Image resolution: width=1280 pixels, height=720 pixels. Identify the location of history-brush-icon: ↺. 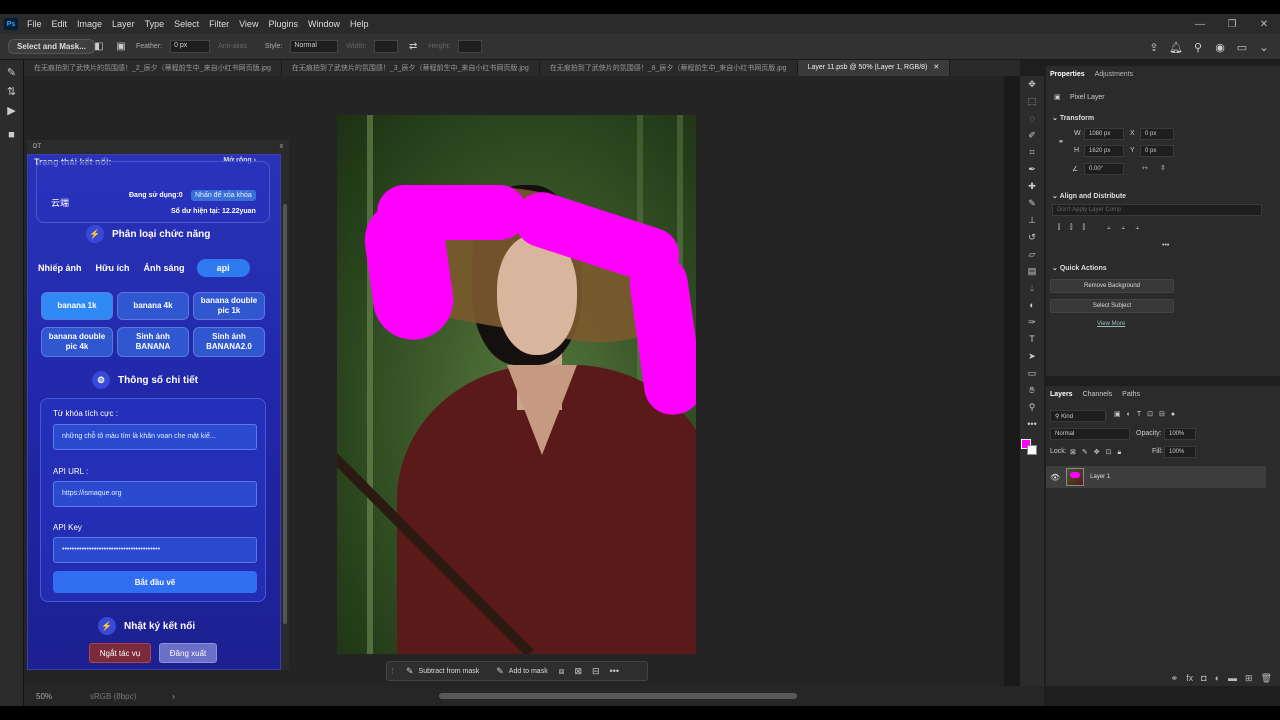
(1032, 237).